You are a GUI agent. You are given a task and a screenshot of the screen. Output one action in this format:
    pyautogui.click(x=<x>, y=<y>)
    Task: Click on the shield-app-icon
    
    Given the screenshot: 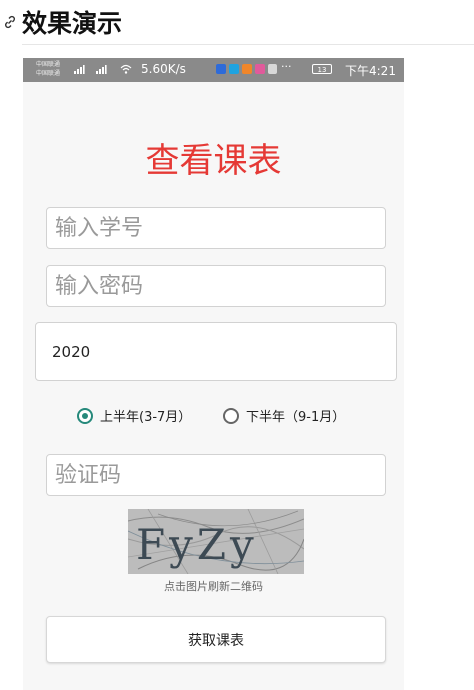 What is the action you would take?
    pyautogui.click(x=221, y=69)
    